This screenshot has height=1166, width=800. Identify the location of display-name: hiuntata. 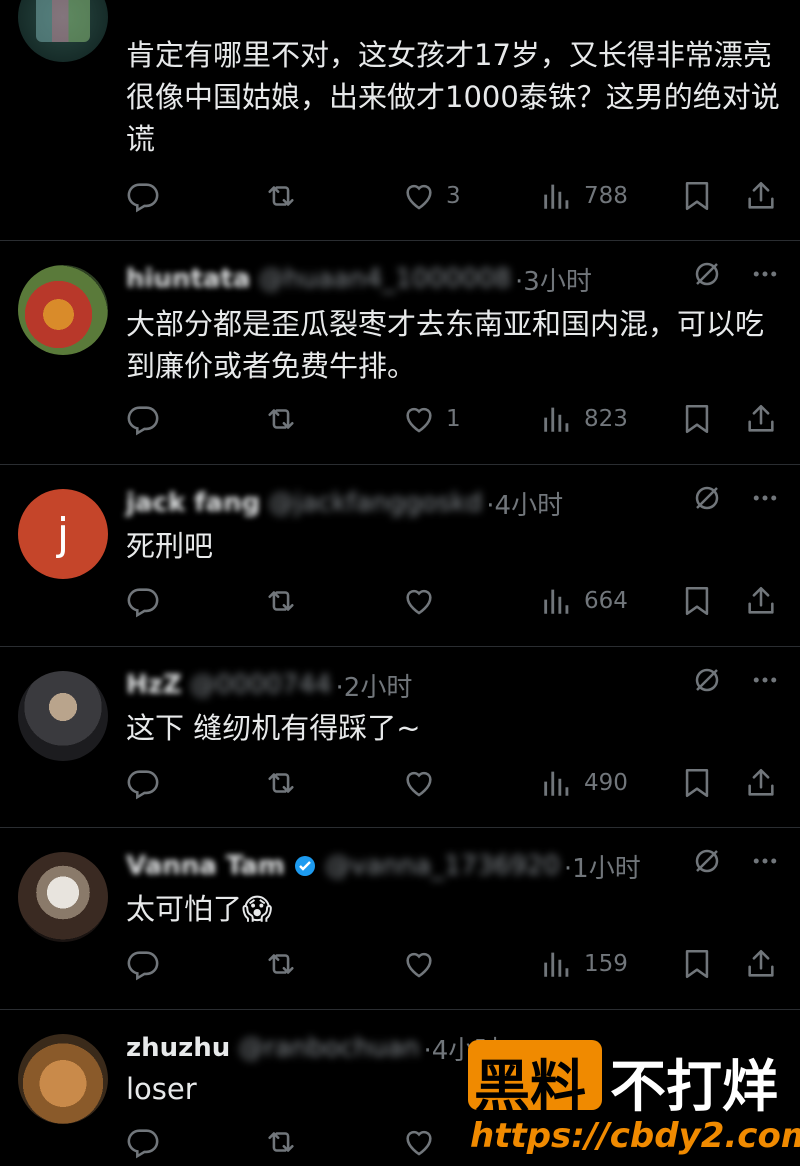
(188, 279).